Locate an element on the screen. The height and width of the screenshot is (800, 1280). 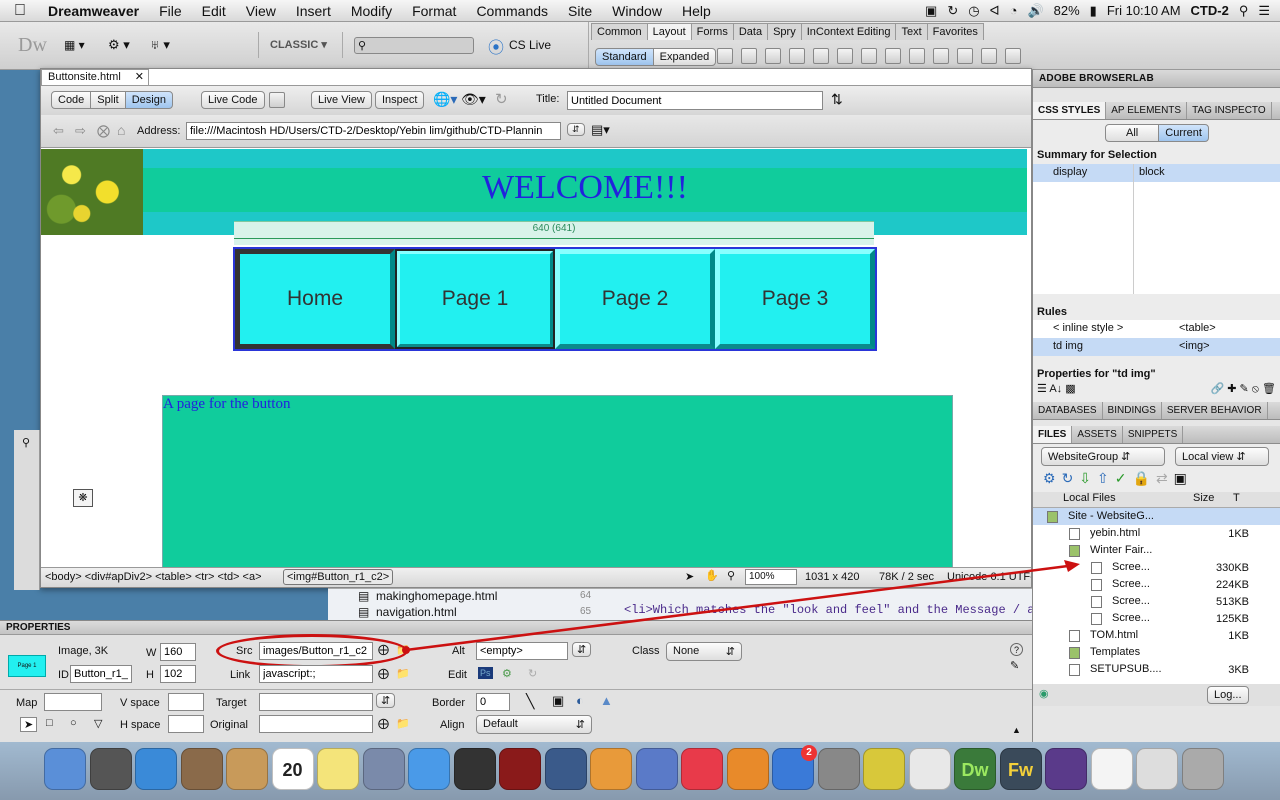
menu-site: Site is located at coordinates (580, 11).